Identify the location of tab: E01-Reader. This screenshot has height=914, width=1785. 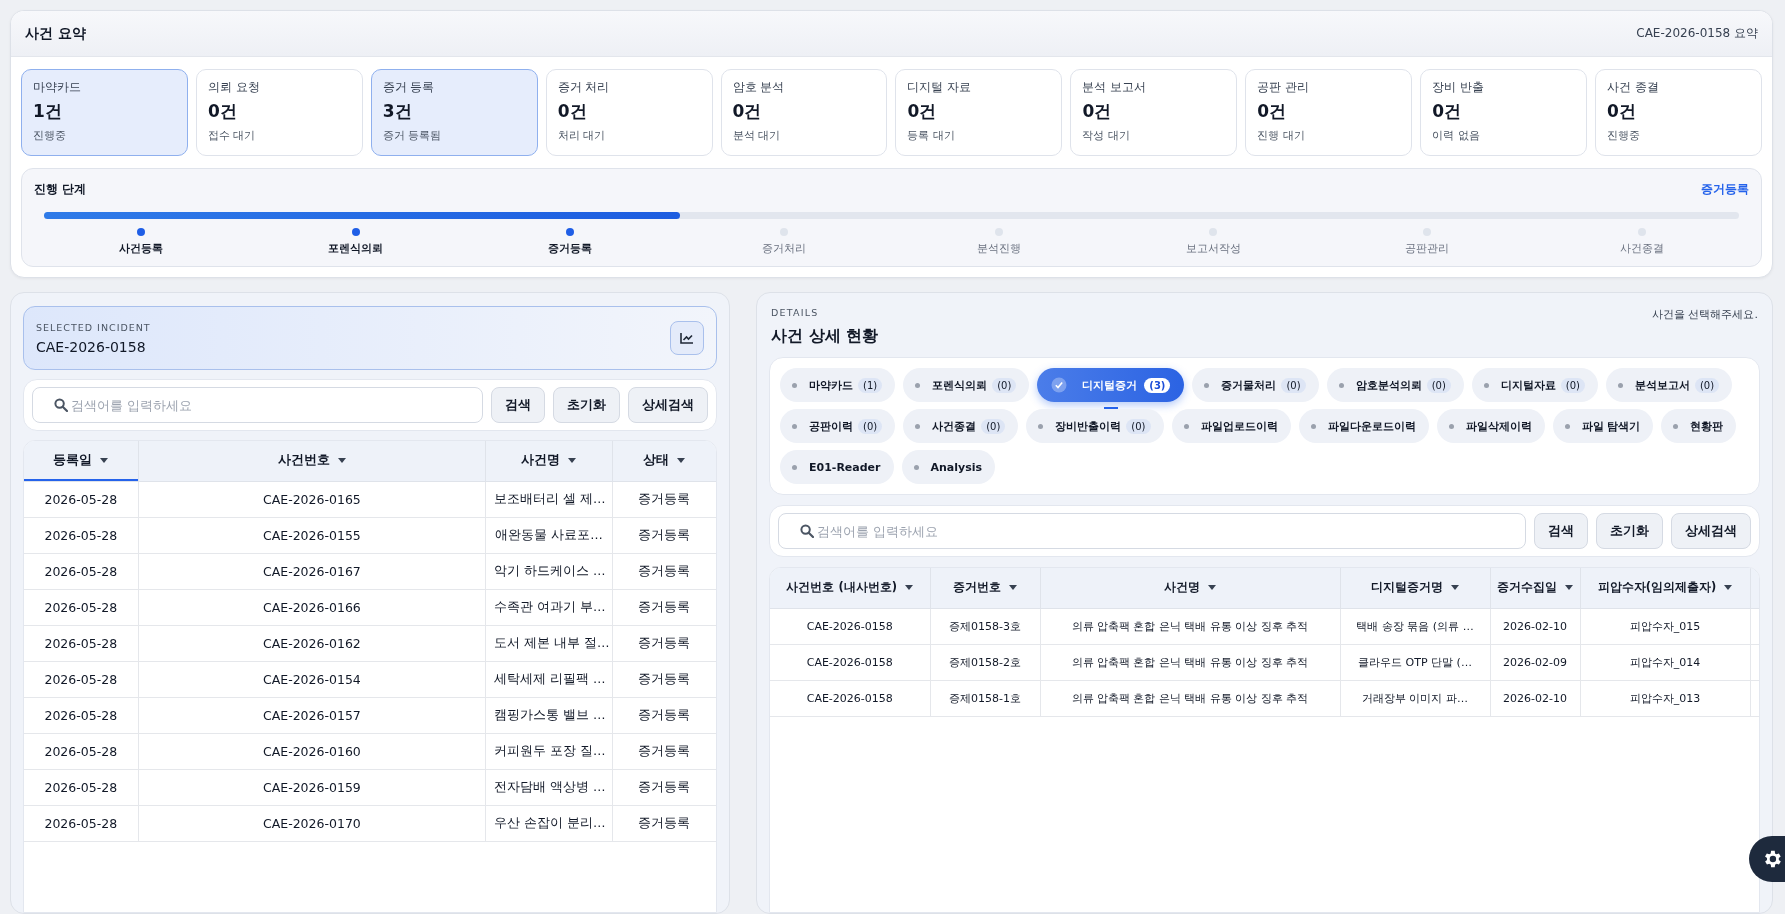
(837, 467).